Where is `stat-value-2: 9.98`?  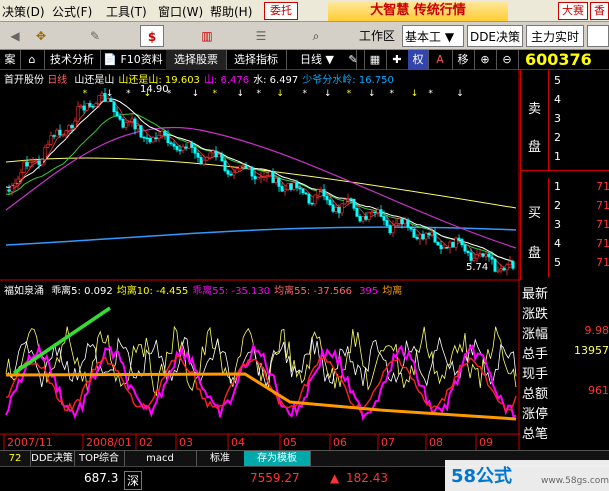 stat-value-2: 9.98 is located at coordinates (596, 330).